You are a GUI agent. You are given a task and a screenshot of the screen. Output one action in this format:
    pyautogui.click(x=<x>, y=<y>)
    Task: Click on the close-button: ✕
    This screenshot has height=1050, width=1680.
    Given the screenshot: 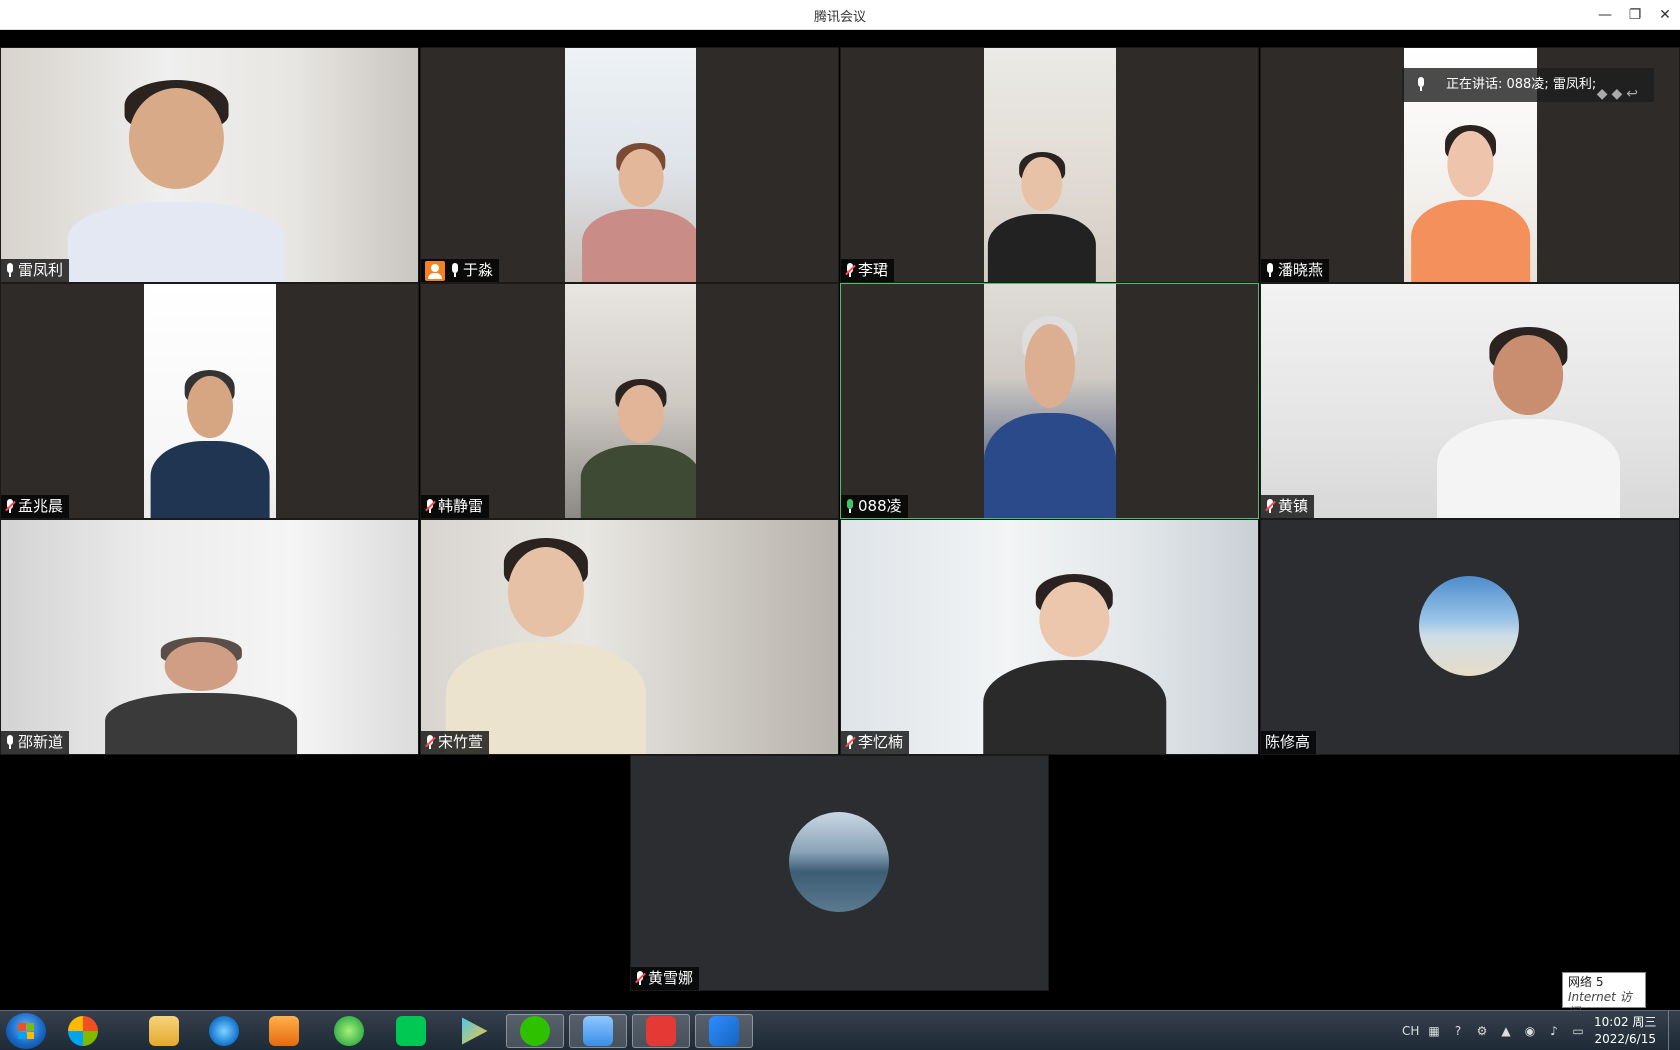 What is the action you would take?
    pyautogui.click(x=1665, y=15)
    